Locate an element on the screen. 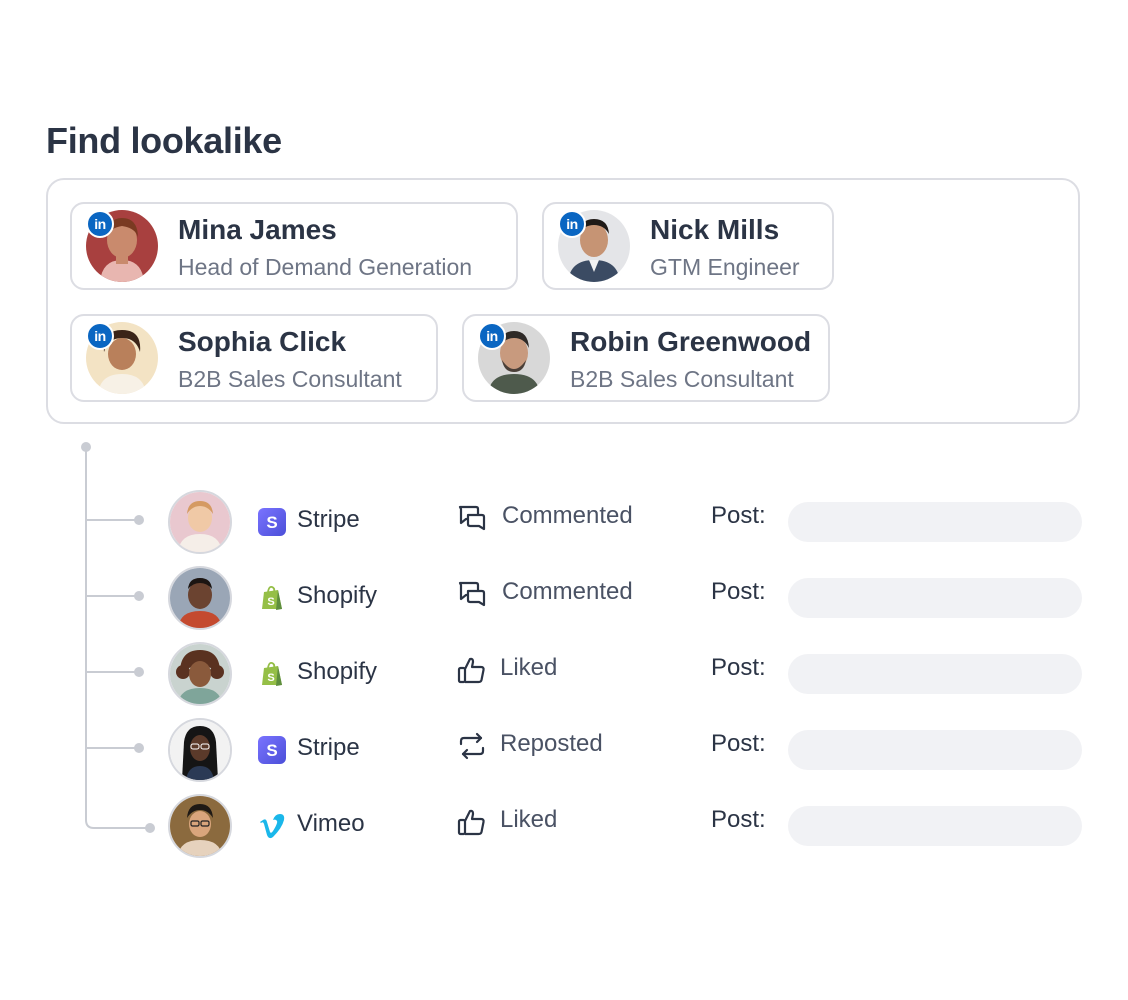 This screenshot has height=1000, width=1128. activity-row: S Shopify Commented Post: is located at coordinates (564, 600).